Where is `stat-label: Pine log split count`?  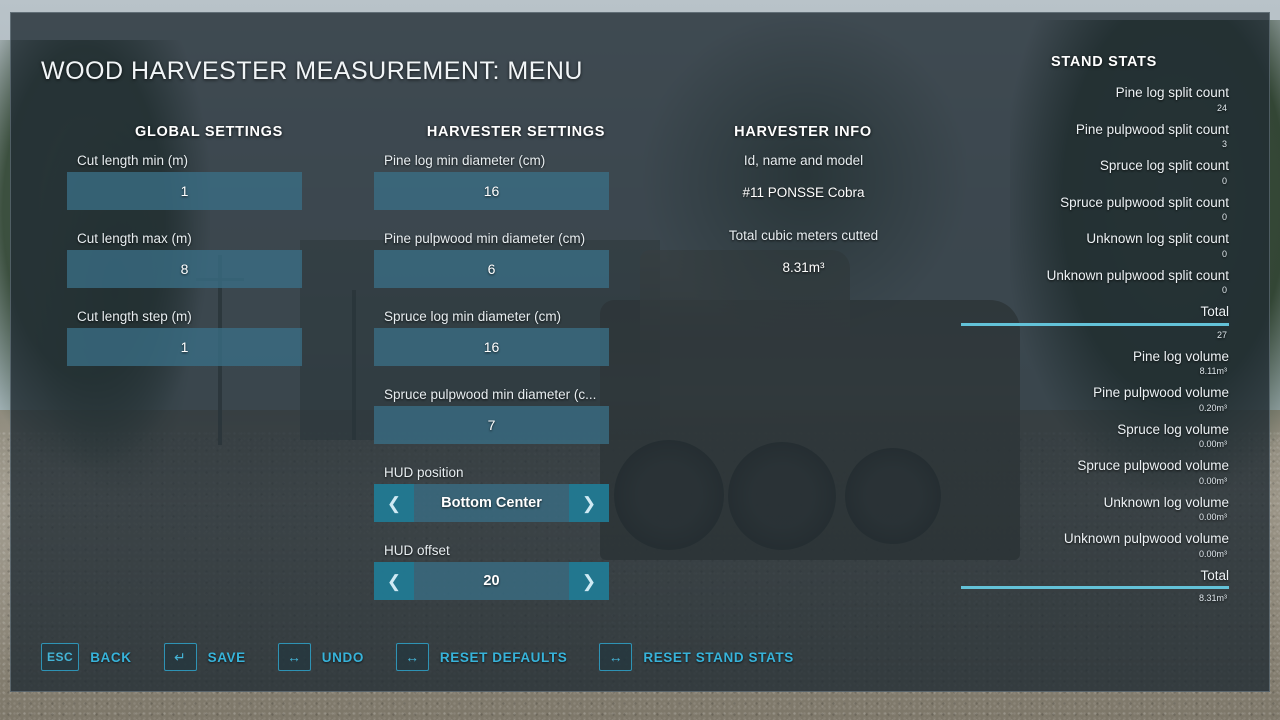 stat-label: Pine log split count is located at coordinates (1172, 92).